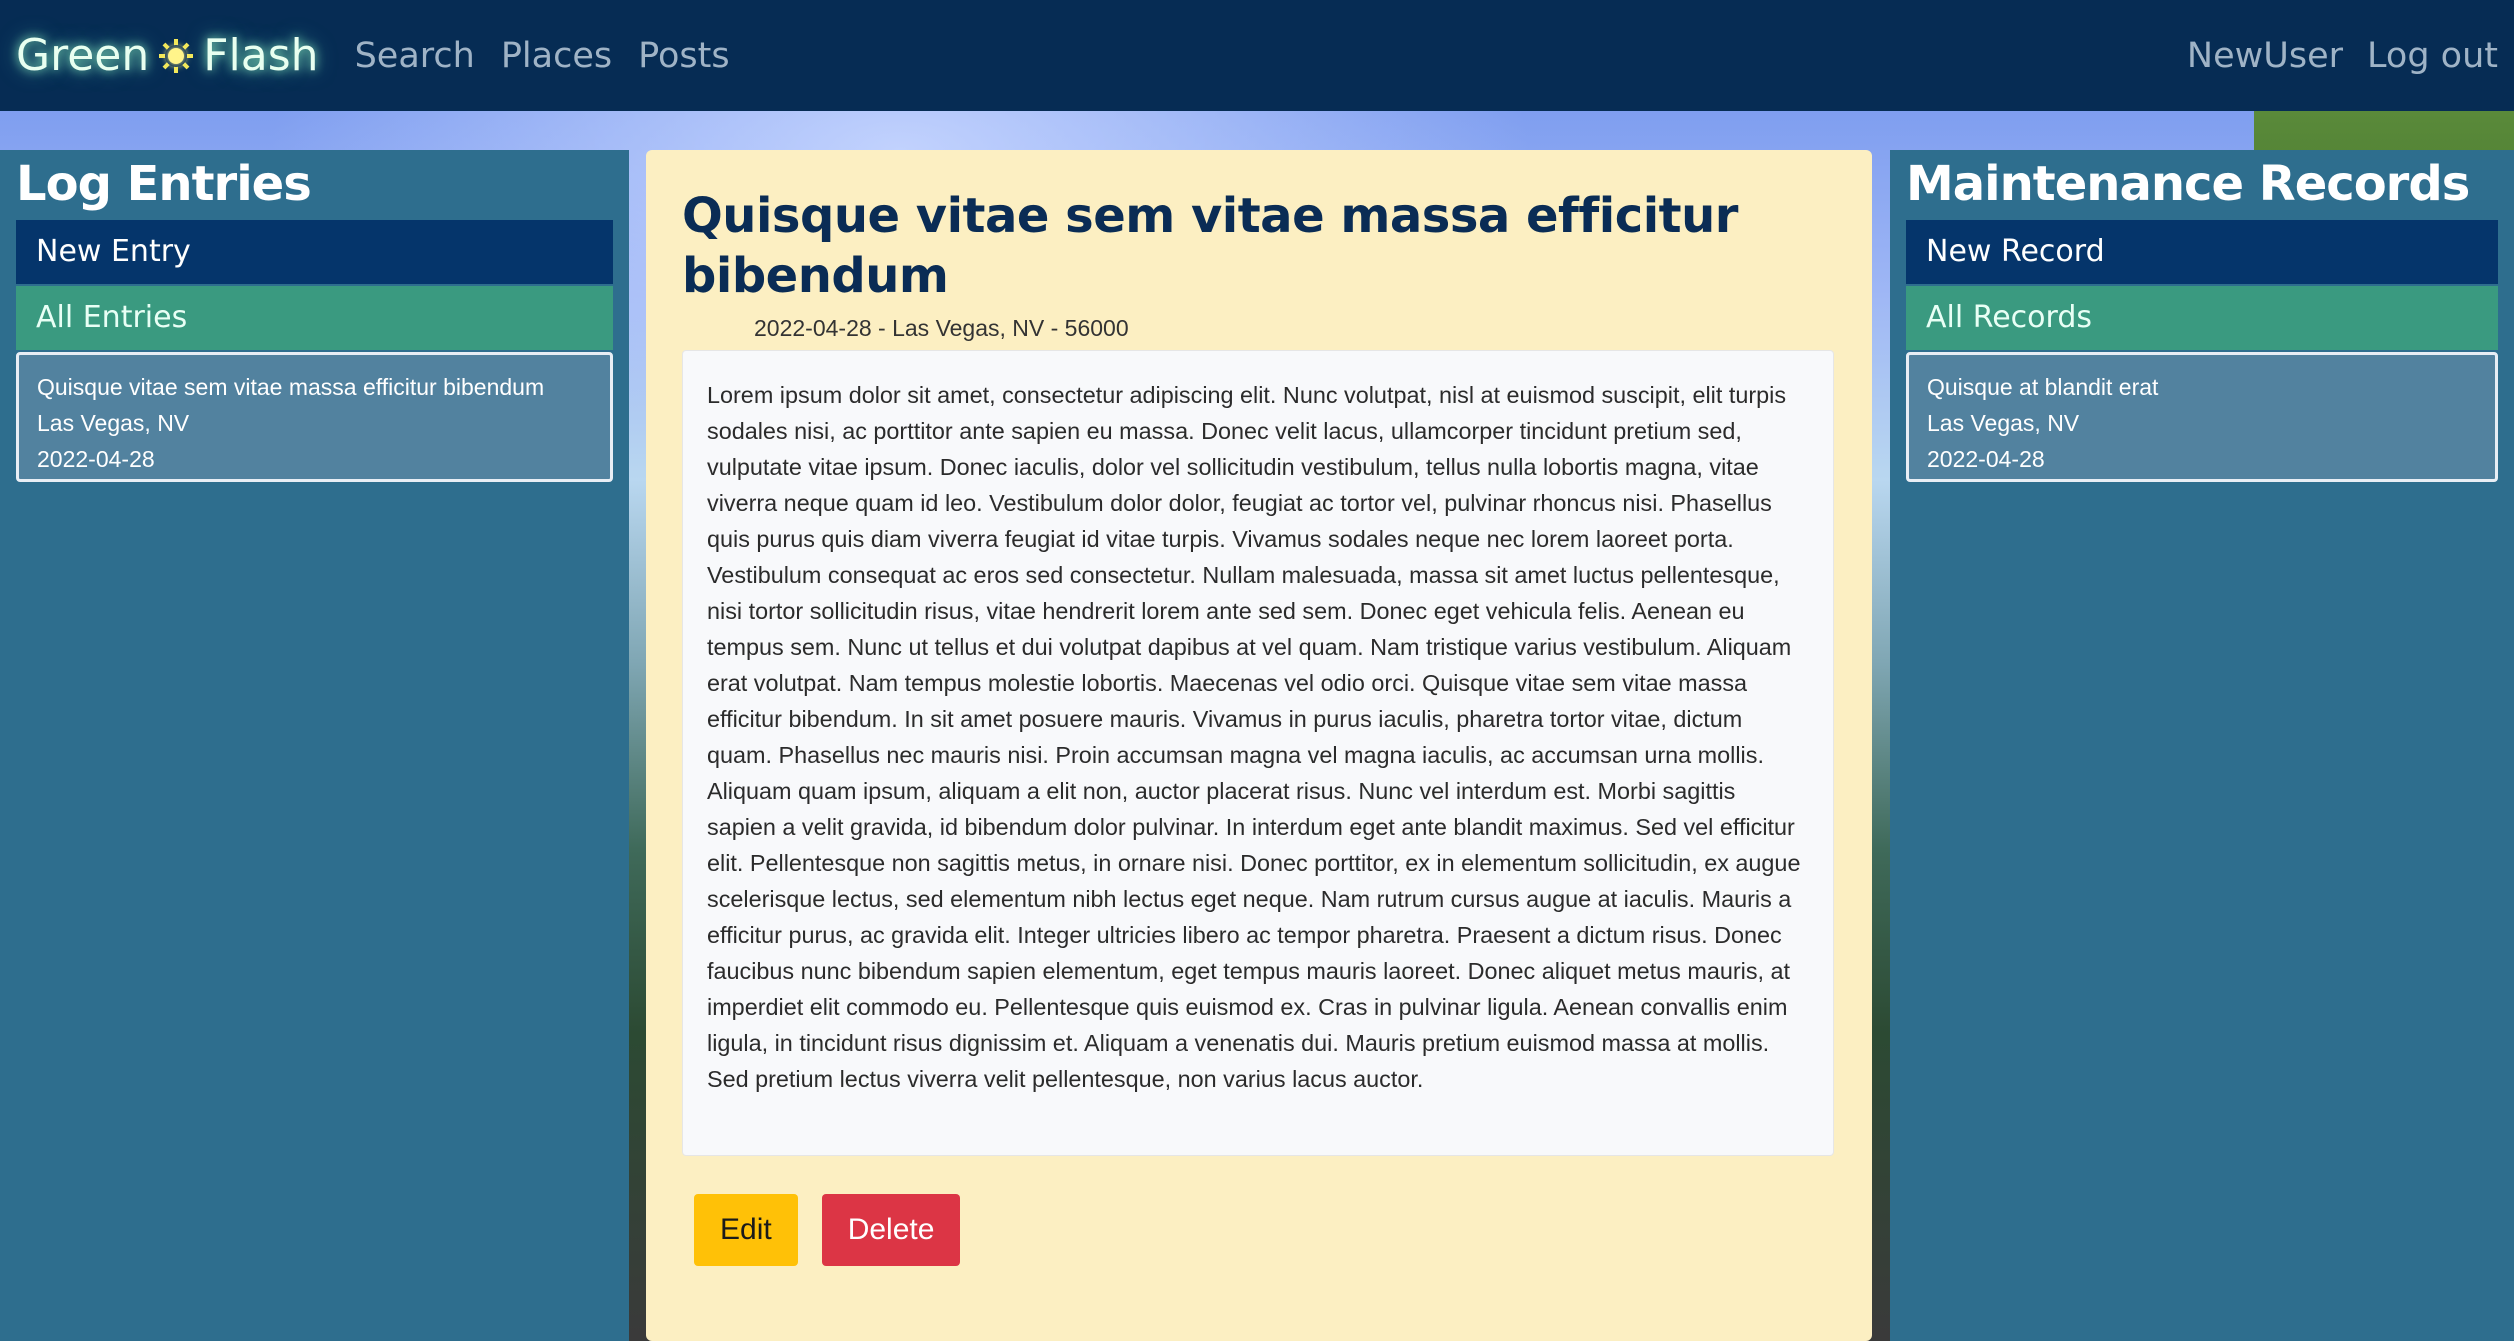 The image size is (2514, 1341). Describe the element at coordinates (746, 1230) in the screenshot. I see `edit-button: Edit` at that location.